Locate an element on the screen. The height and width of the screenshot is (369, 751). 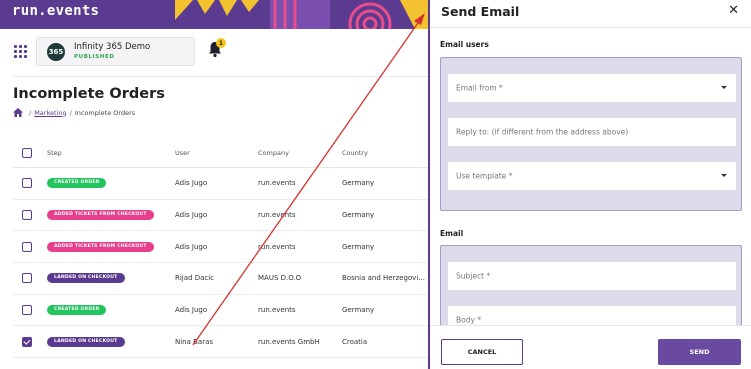
email-users-label: Email users is located at coordinates (464, 44).